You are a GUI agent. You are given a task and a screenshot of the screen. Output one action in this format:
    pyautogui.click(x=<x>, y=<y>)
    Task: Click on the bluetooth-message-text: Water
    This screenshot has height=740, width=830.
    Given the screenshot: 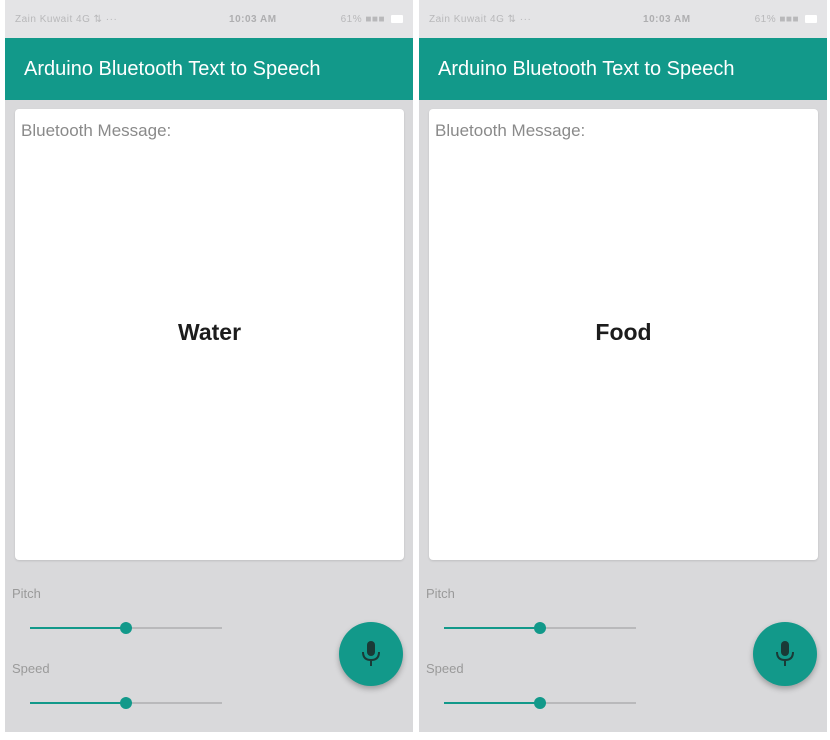 What is the action you would take?
    pyautogui.click(x=209, y=332)
    